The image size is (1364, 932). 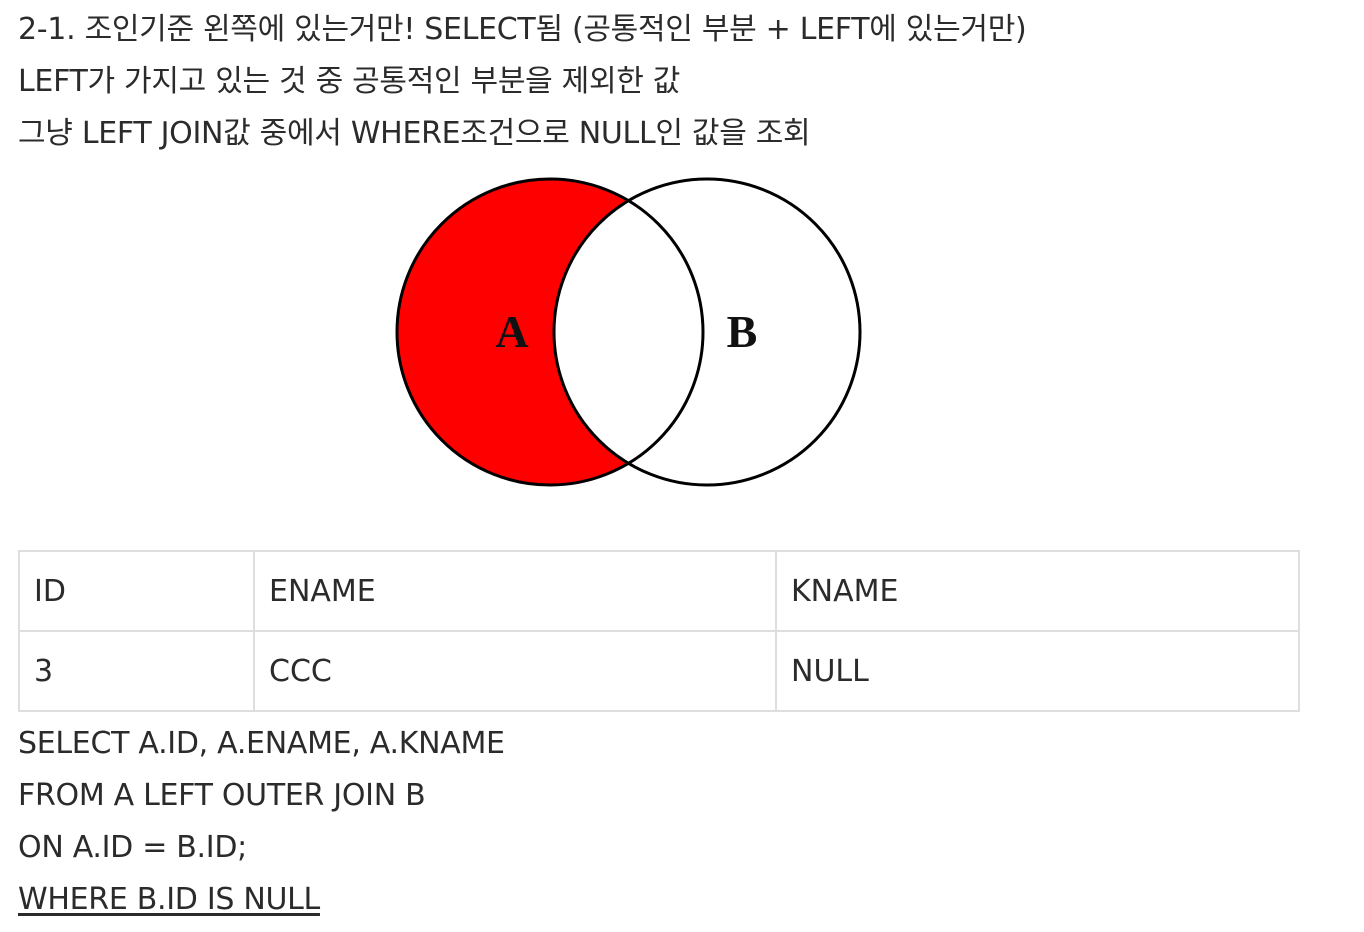 What do you see at coordinates (1037, 591) in the screenshot?
I see `header-cell-kname: KNAME` at bounding box center [1037, 591].